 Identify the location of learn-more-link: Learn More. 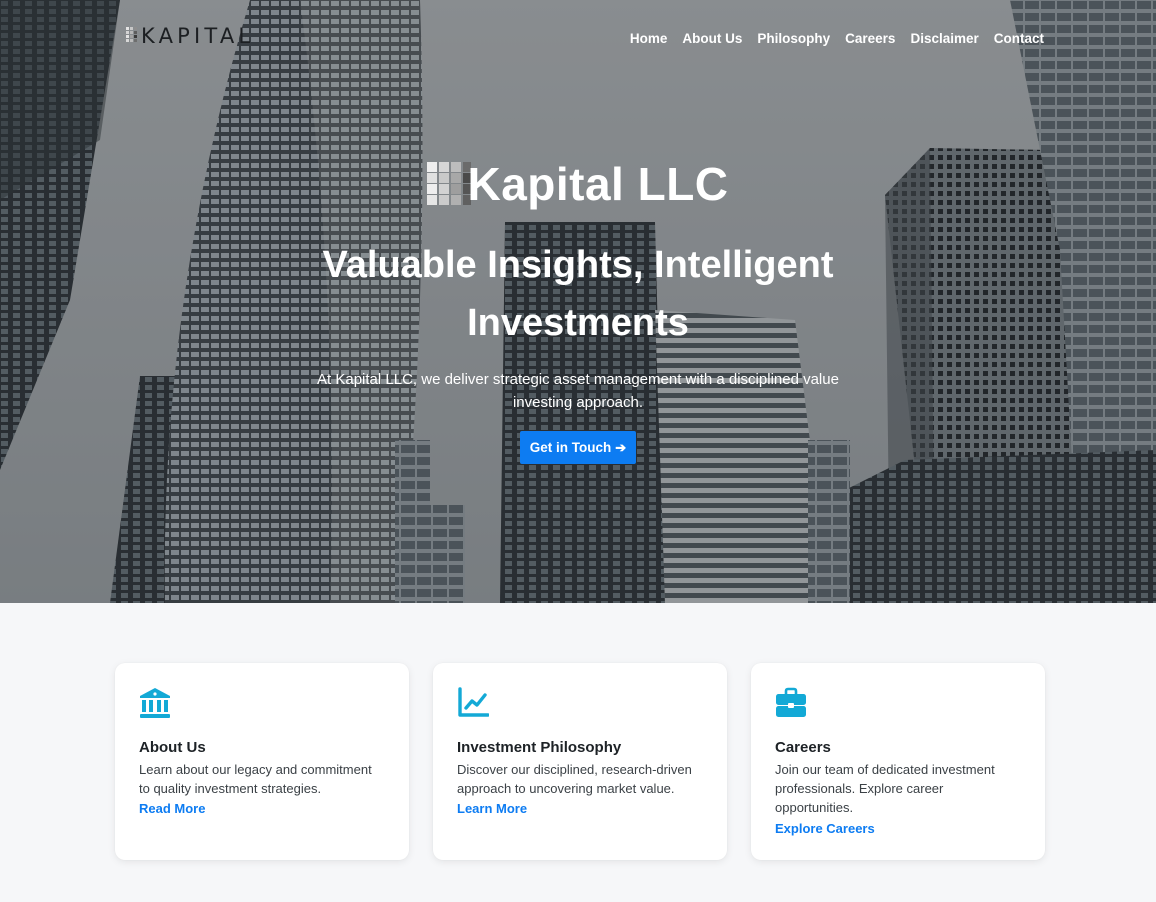
(492, 808).